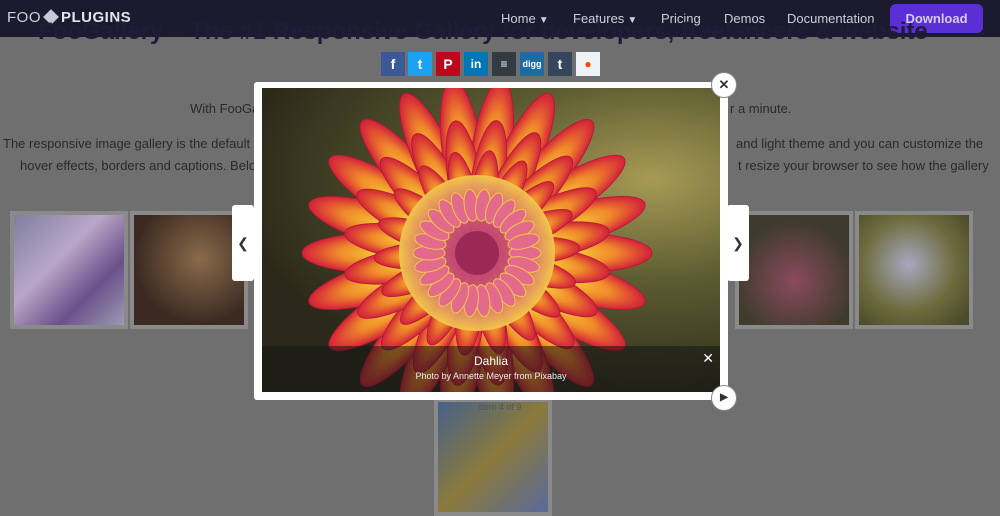 Image resolution: width=1000 pixels, height=516 pixels. I want to click on gallery-thumb-lily, so click(69, 270).